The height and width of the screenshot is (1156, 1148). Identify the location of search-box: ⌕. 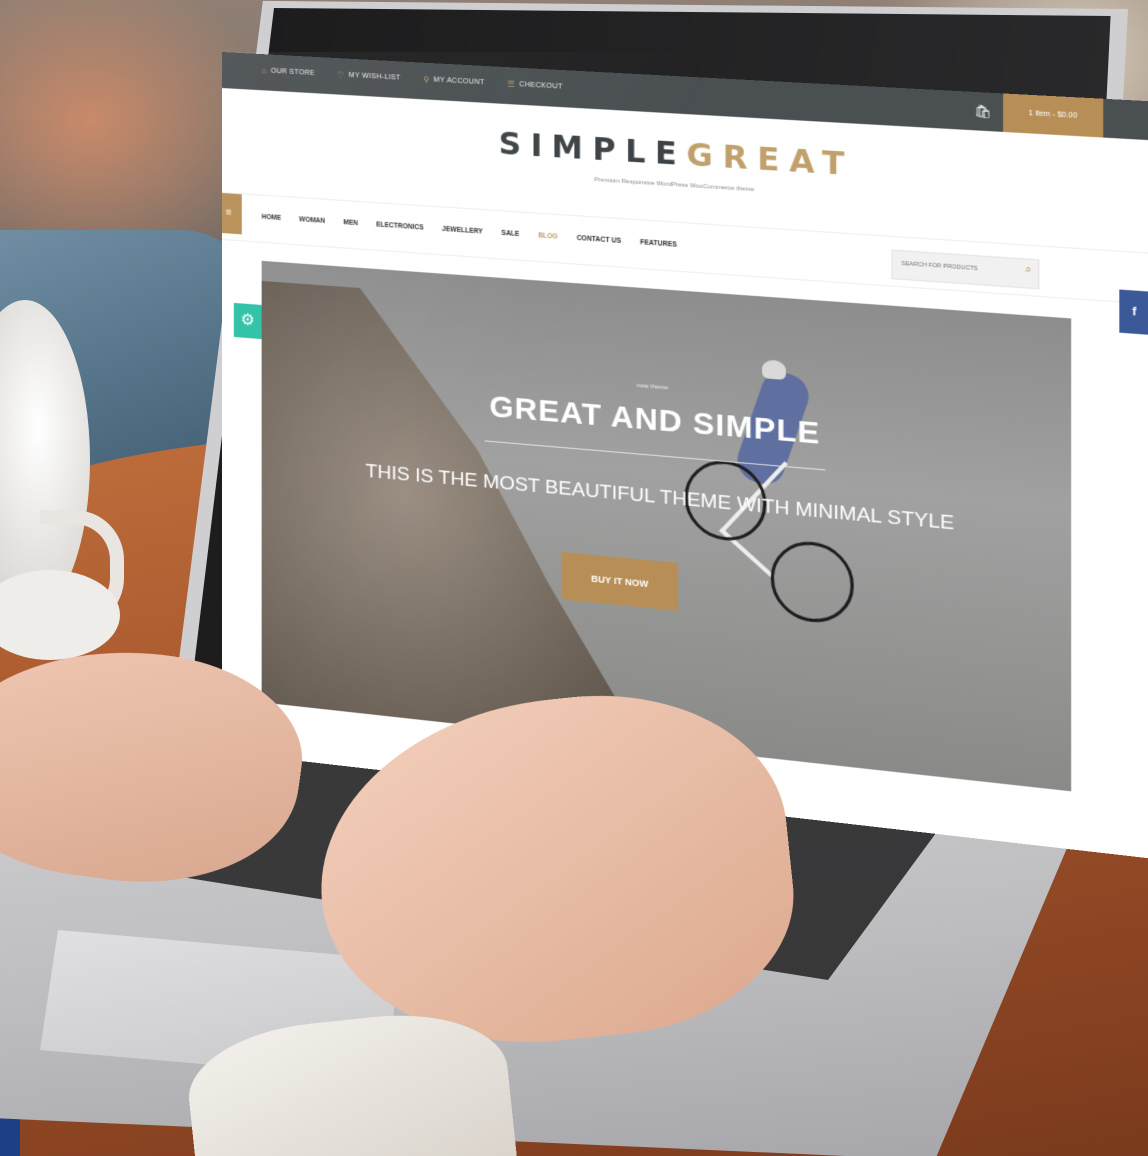
(965, 270).